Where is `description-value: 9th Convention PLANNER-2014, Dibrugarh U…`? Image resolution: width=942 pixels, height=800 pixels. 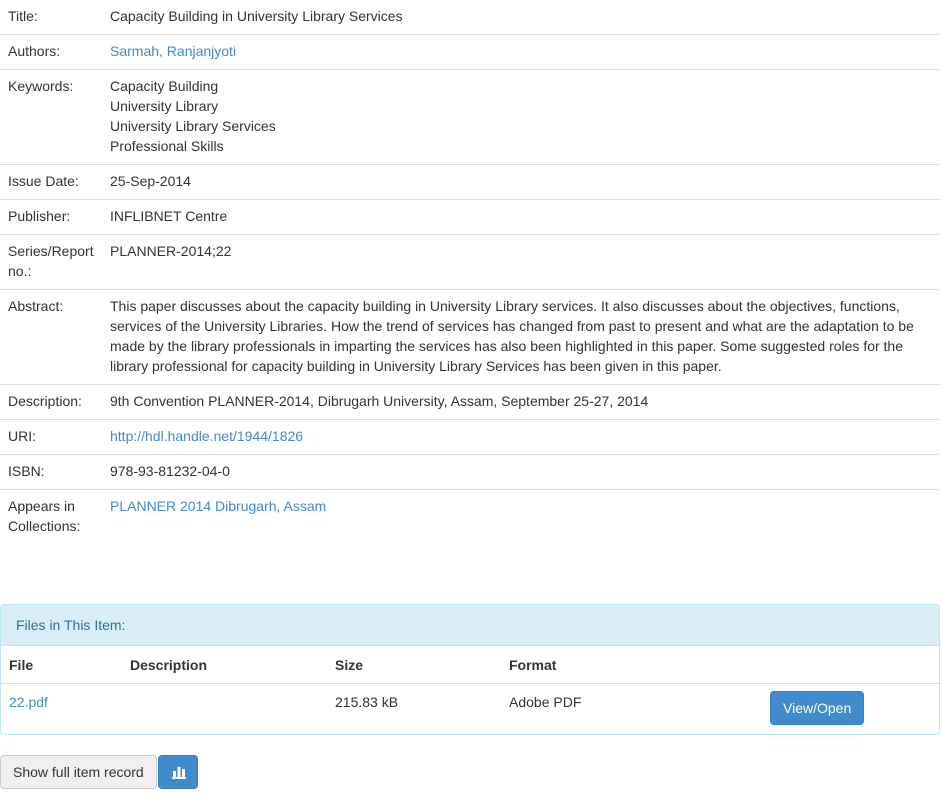 description-value: 9th Convention PLANNER-2014, Dibrugarh U… is located at coordinates (521, 402).